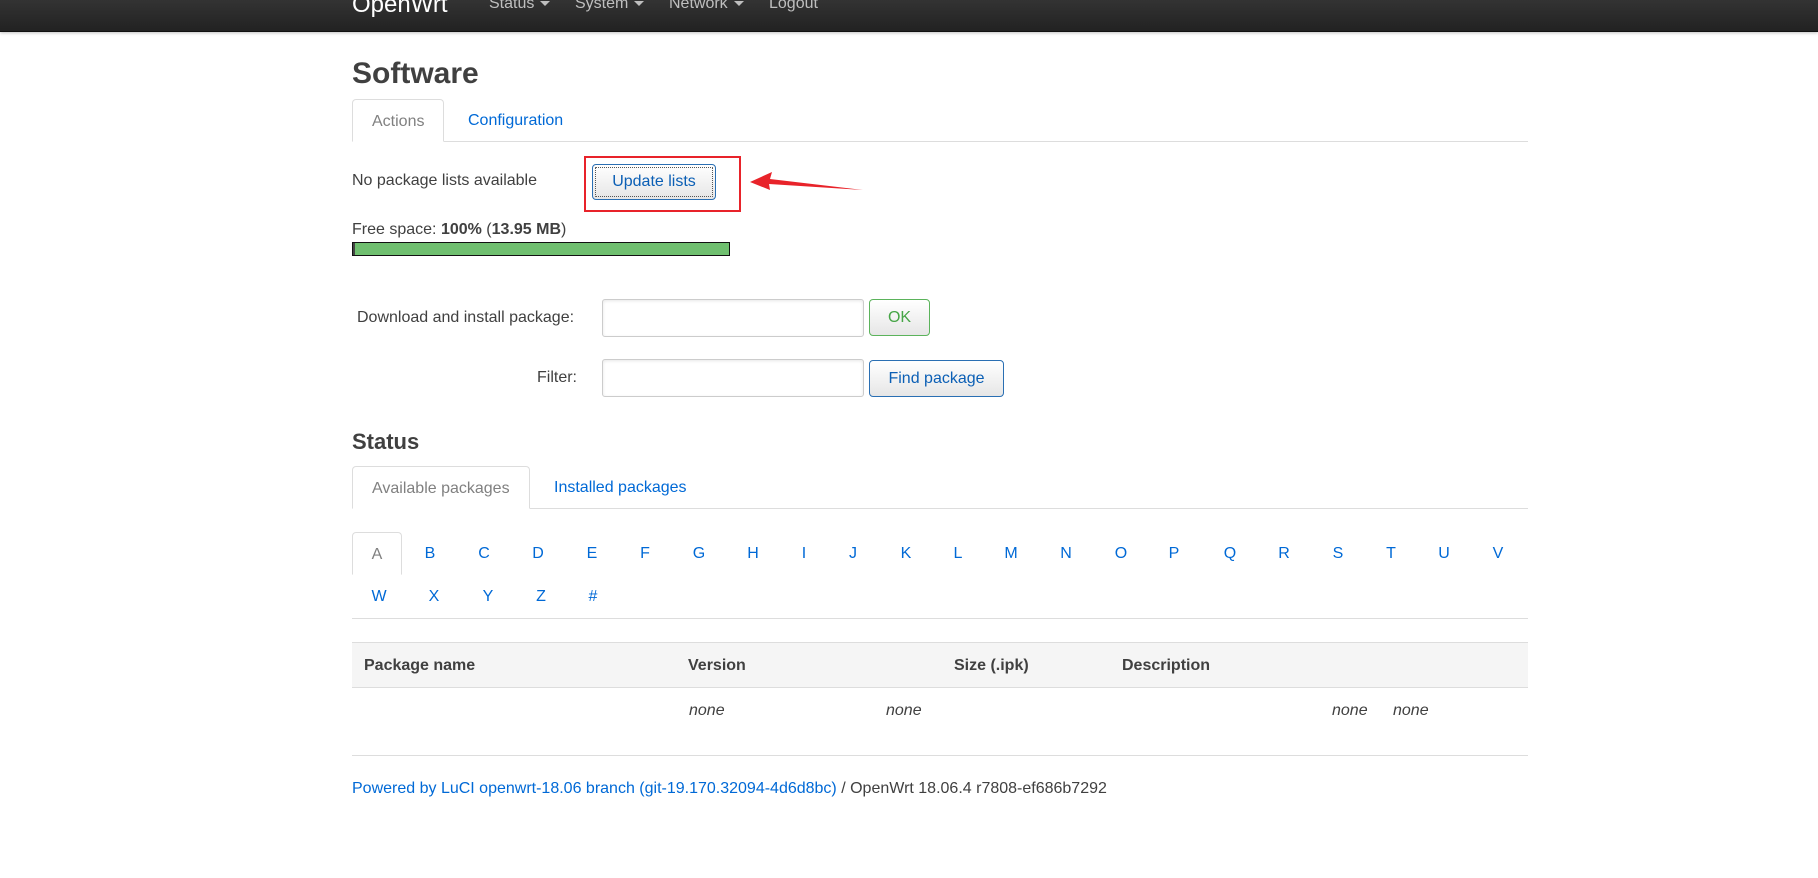  Describe the element at coordinates (377, 553) in the screenshot. I see `letter-tab-a: A` at that location.